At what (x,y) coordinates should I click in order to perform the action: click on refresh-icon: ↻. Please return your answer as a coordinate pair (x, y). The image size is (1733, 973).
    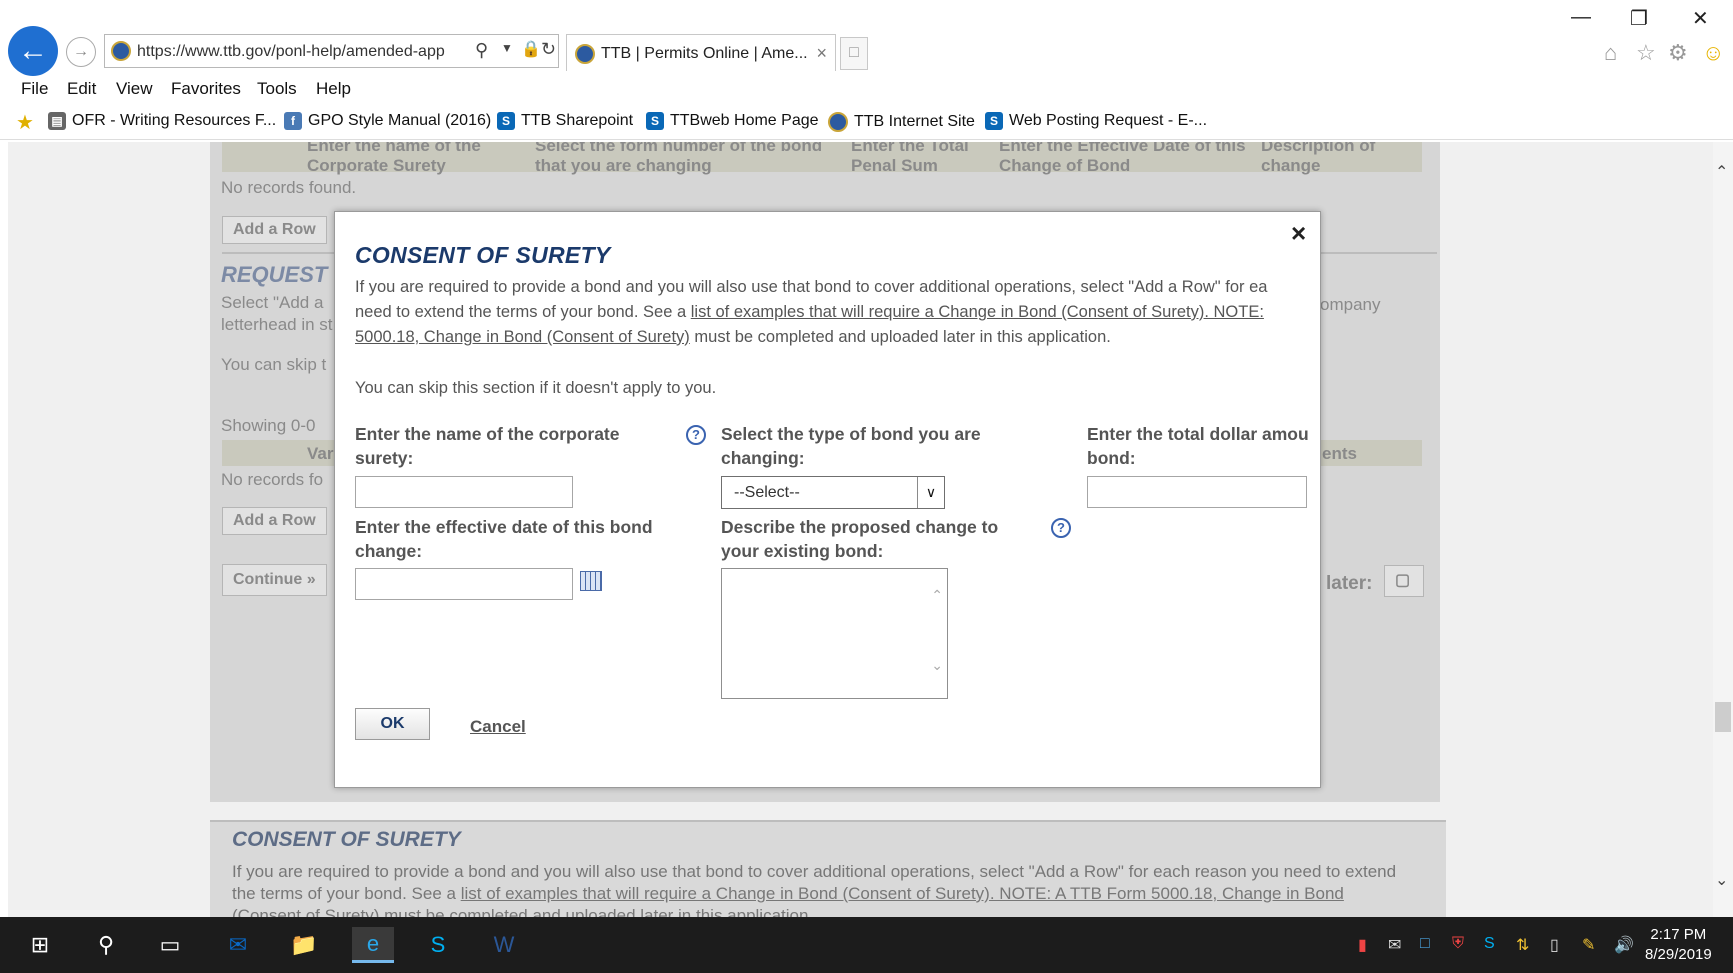
    Looking at the image, I should click on (548, 49).